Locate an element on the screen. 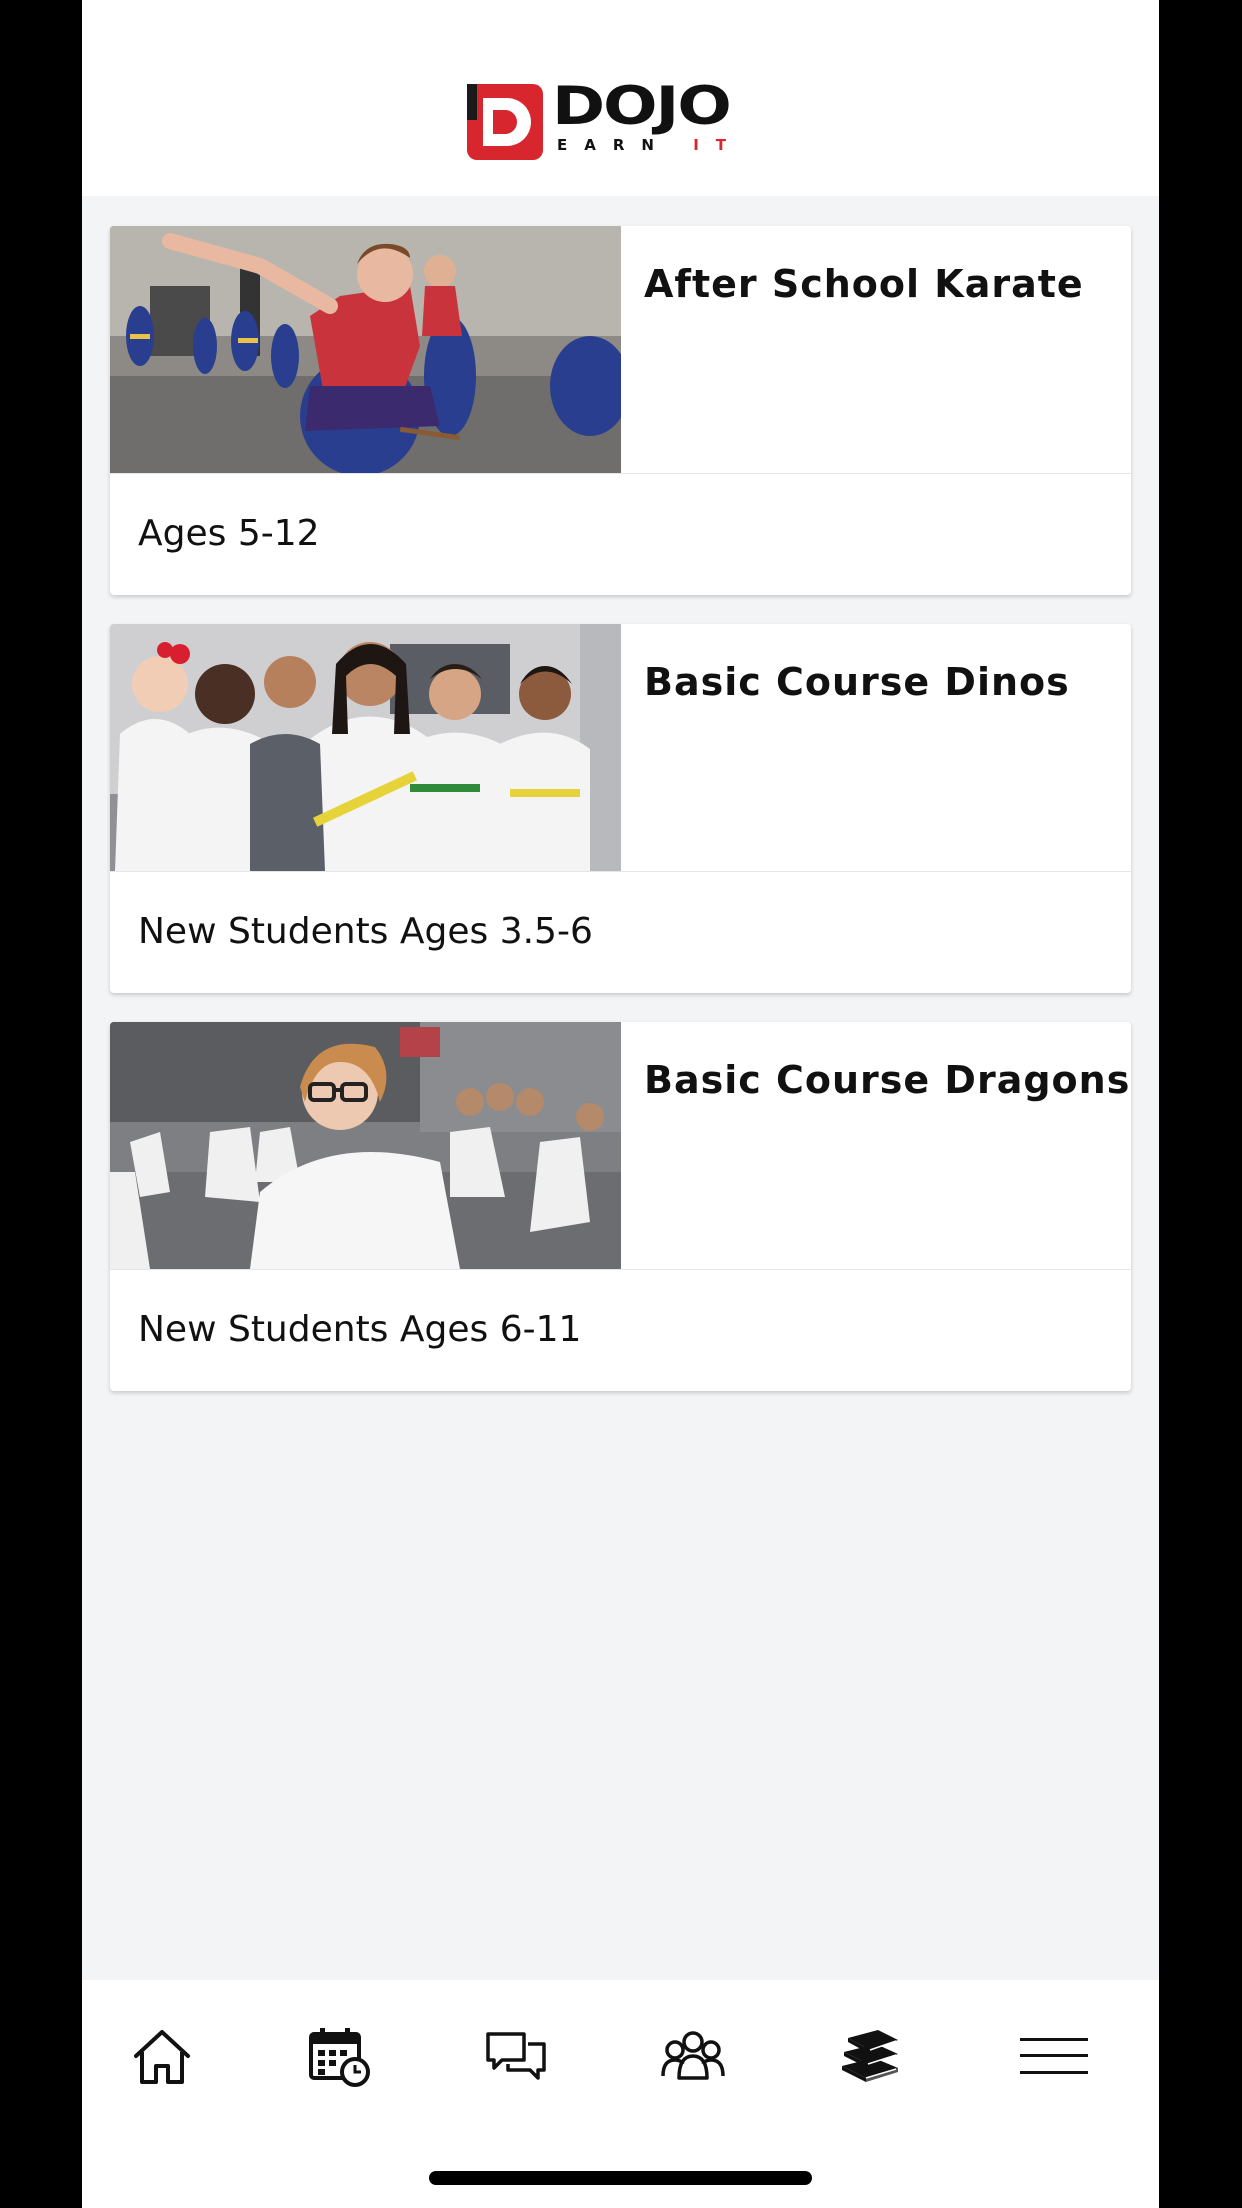 The height and width of the screenshot is (2208, 1242). tagline-main: EARN is located at coordinates (614, 145).